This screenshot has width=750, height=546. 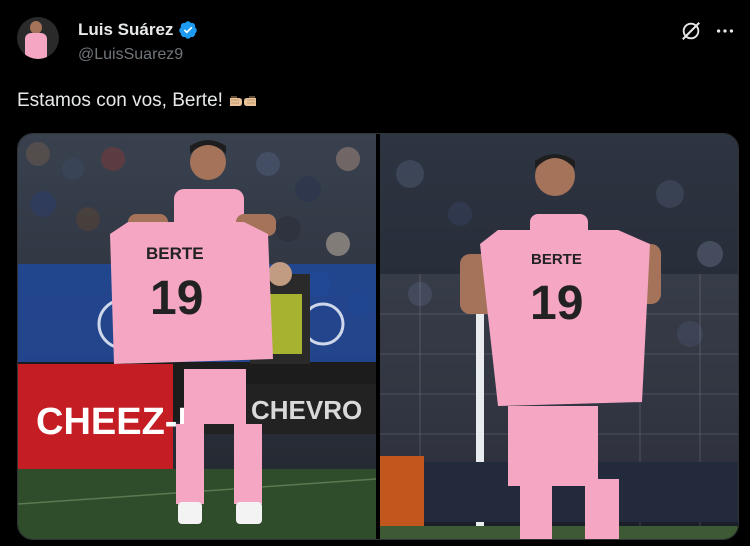 What do you see at coordinates (691, 31) in the screenshot?
I see `grok-icon` at bounding box center [691, 31].